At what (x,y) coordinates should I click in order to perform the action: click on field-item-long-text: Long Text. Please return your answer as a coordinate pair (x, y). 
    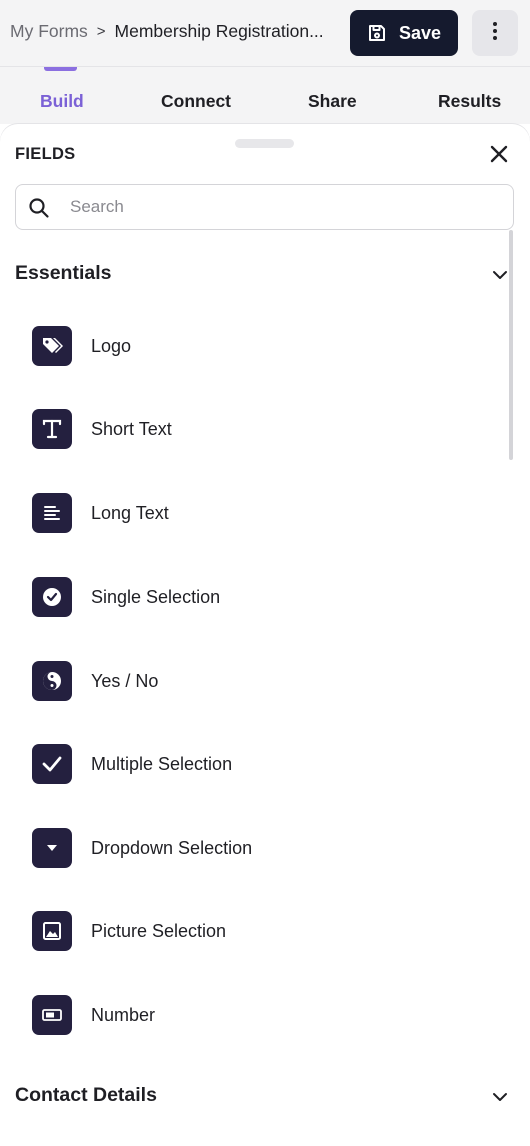
    Looking at the image, I should click on (252, 513).